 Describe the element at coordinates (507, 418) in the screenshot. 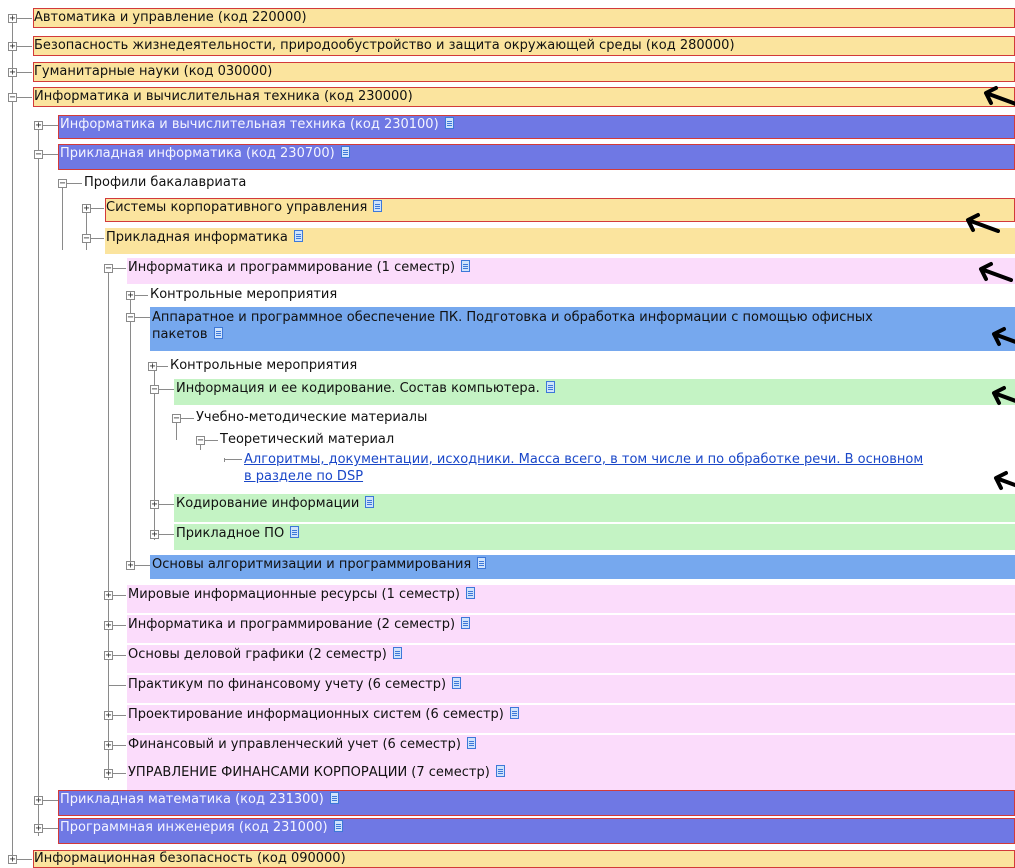

I see `tree-node: − Учебно-методические материалы` at that location.